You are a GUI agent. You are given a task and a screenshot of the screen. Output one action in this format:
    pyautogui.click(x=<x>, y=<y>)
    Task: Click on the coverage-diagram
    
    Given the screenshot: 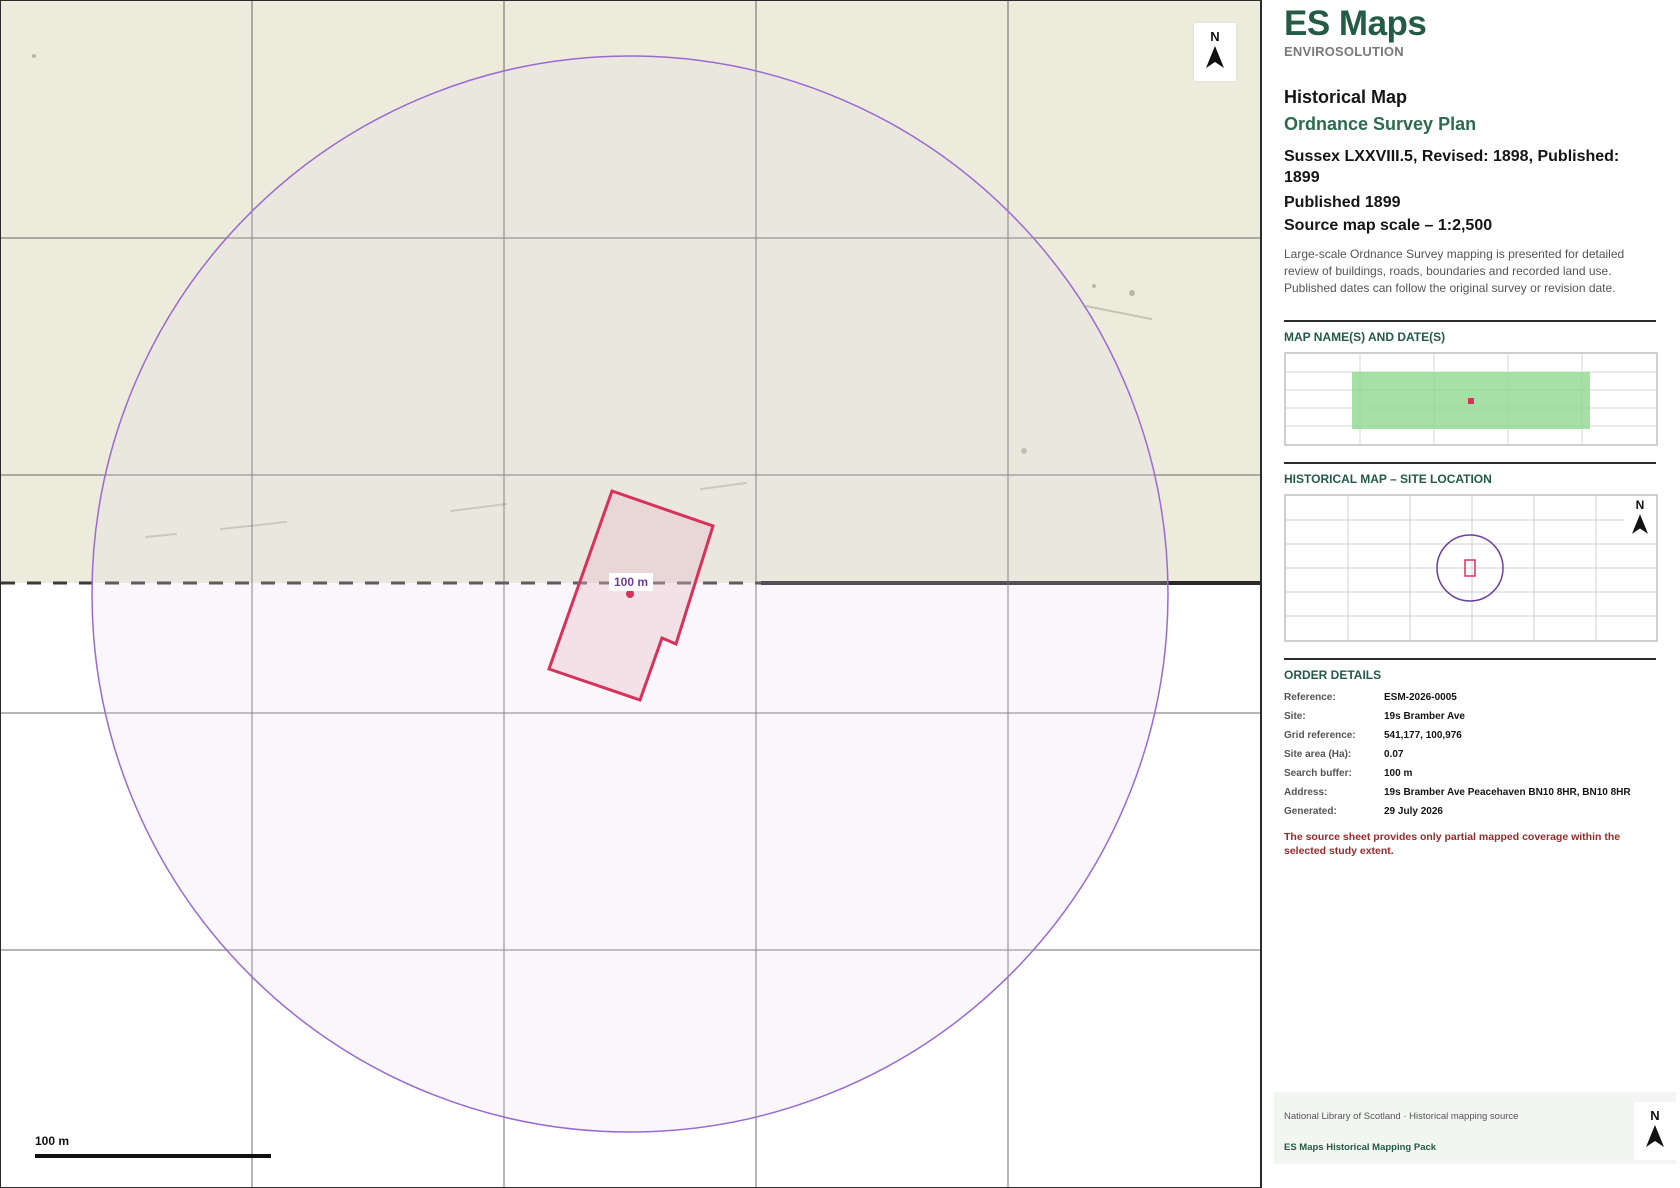 What is the action you would take?
    pyautogui.click(x=1471, y=399)
    